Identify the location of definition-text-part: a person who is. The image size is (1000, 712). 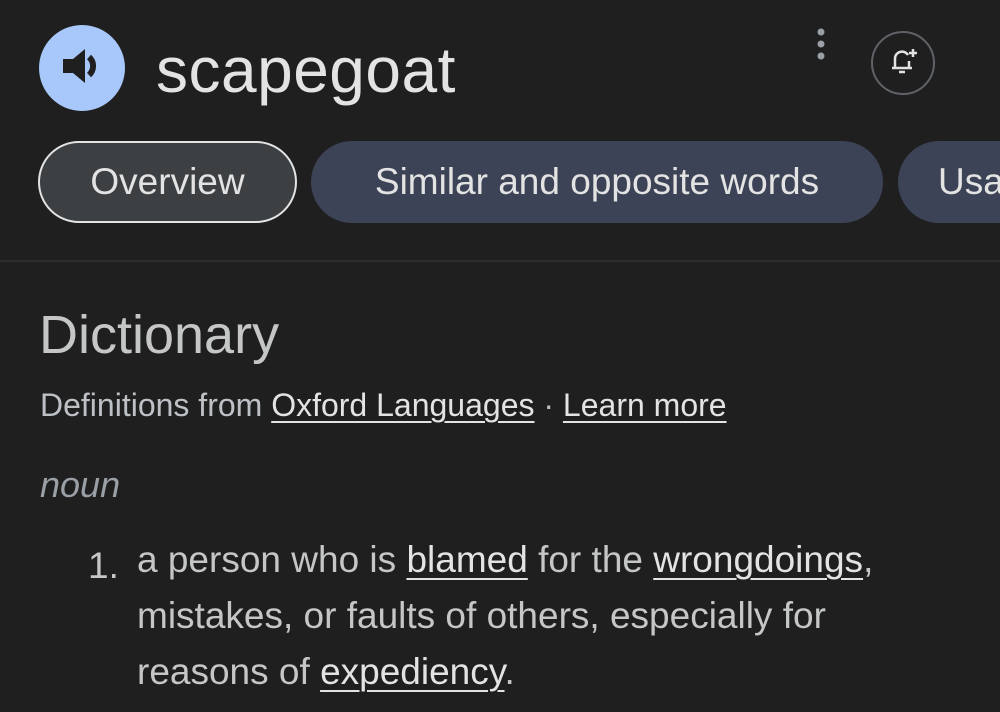
(272, 559).